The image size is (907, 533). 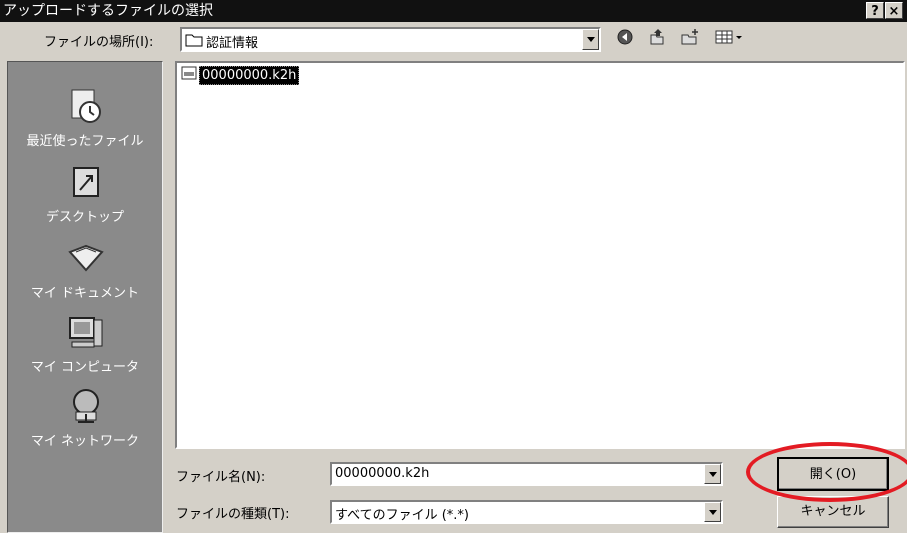 What do you see at coordinates (382, 473) in the screenshot?
I see `filename-value: 00000000.k2h` at bounding box center [382, 473].